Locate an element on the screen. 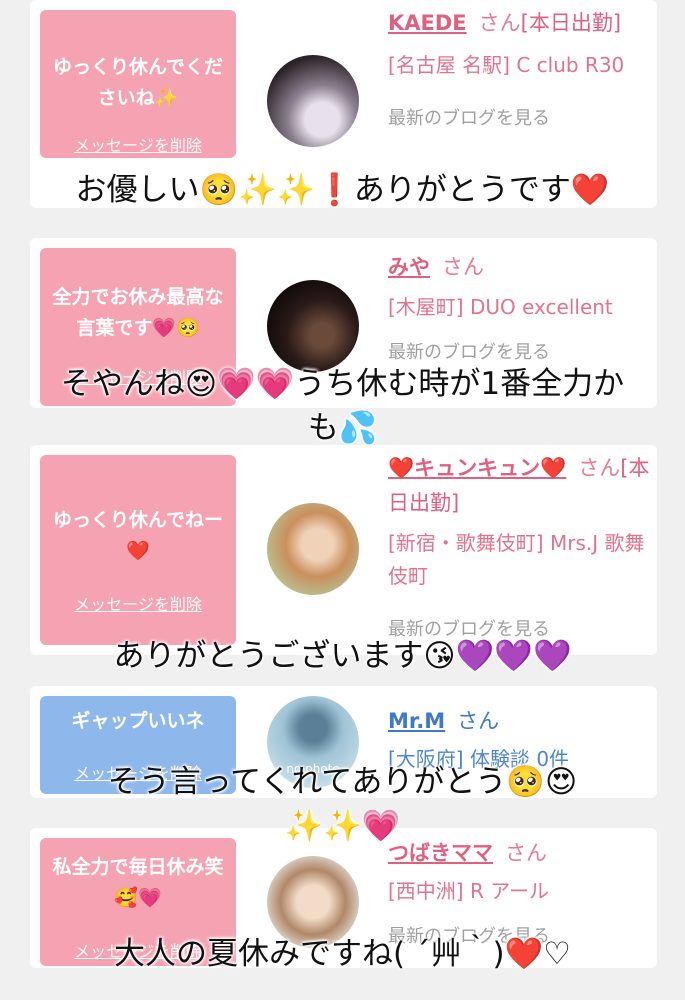 This screenshot has height=1000, width=685. shop-name: [木屋町] DUO excellent is located at coordinates (519, 307).